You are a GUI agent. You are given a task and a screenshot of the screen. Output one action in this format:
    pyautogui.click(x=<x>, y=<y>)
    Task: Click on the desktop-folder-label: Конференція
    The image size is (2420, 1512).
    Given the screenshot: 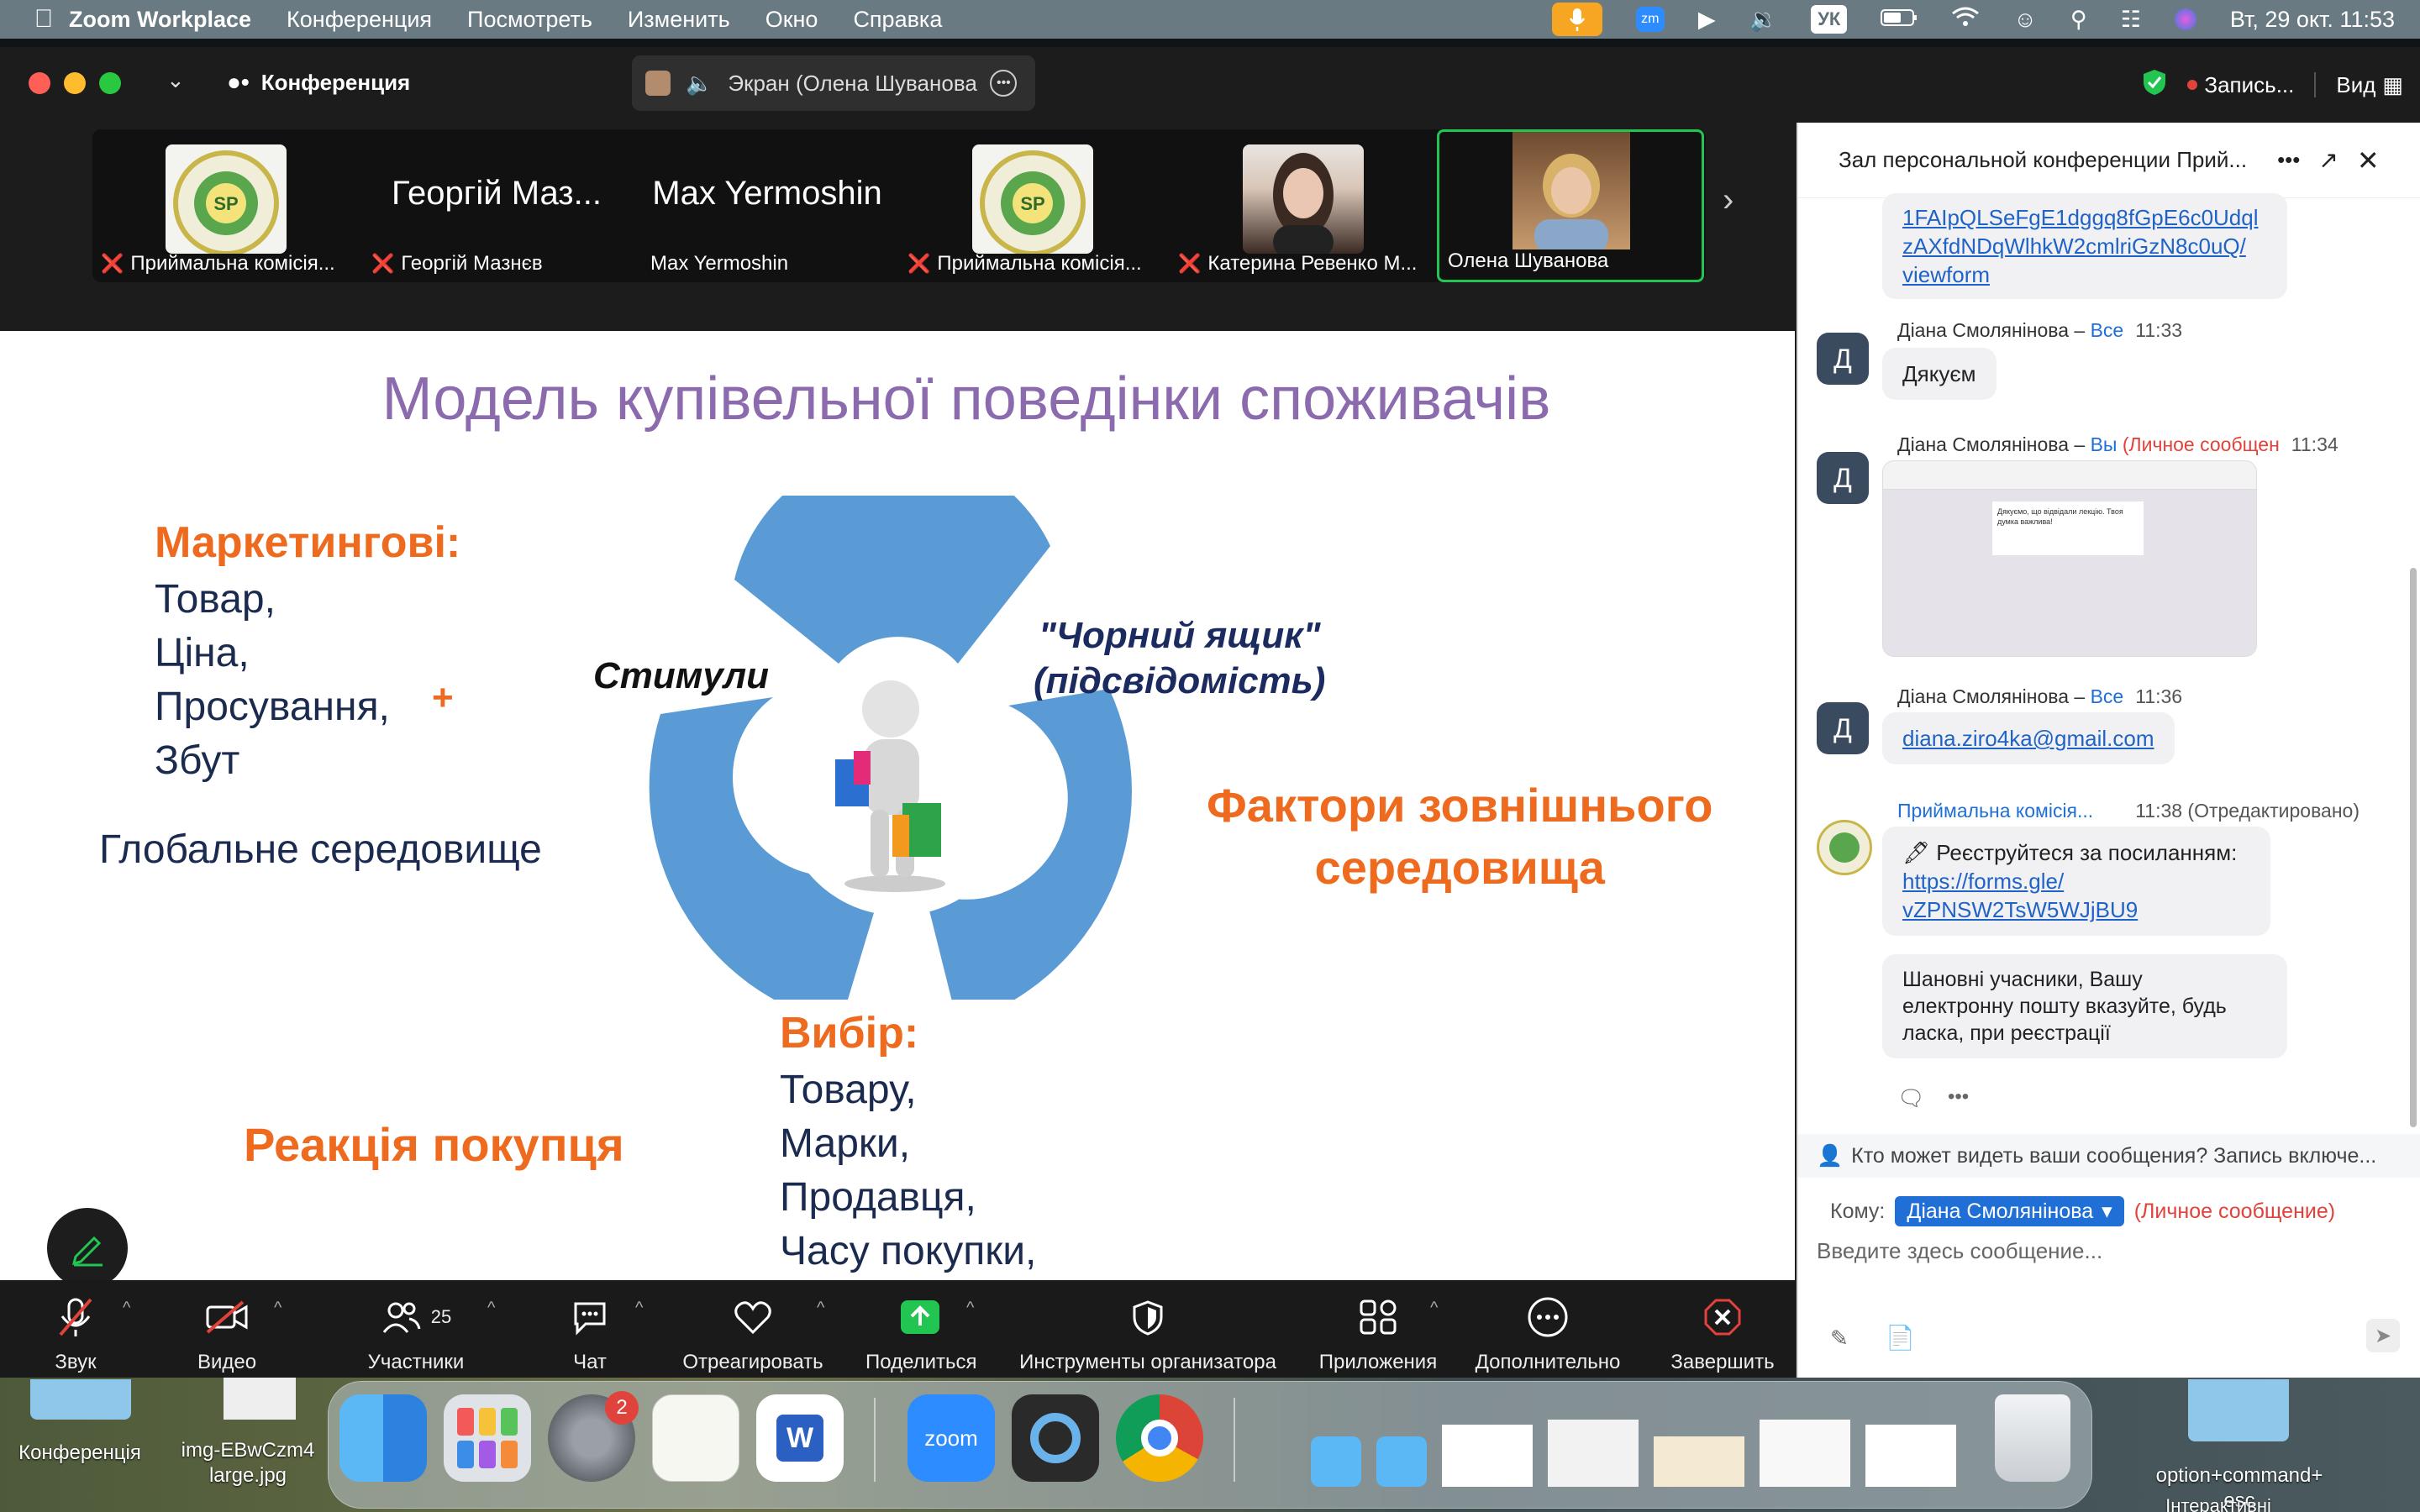 What is the action you would take?
    pyautogui.click(x=80, y=1453)
    